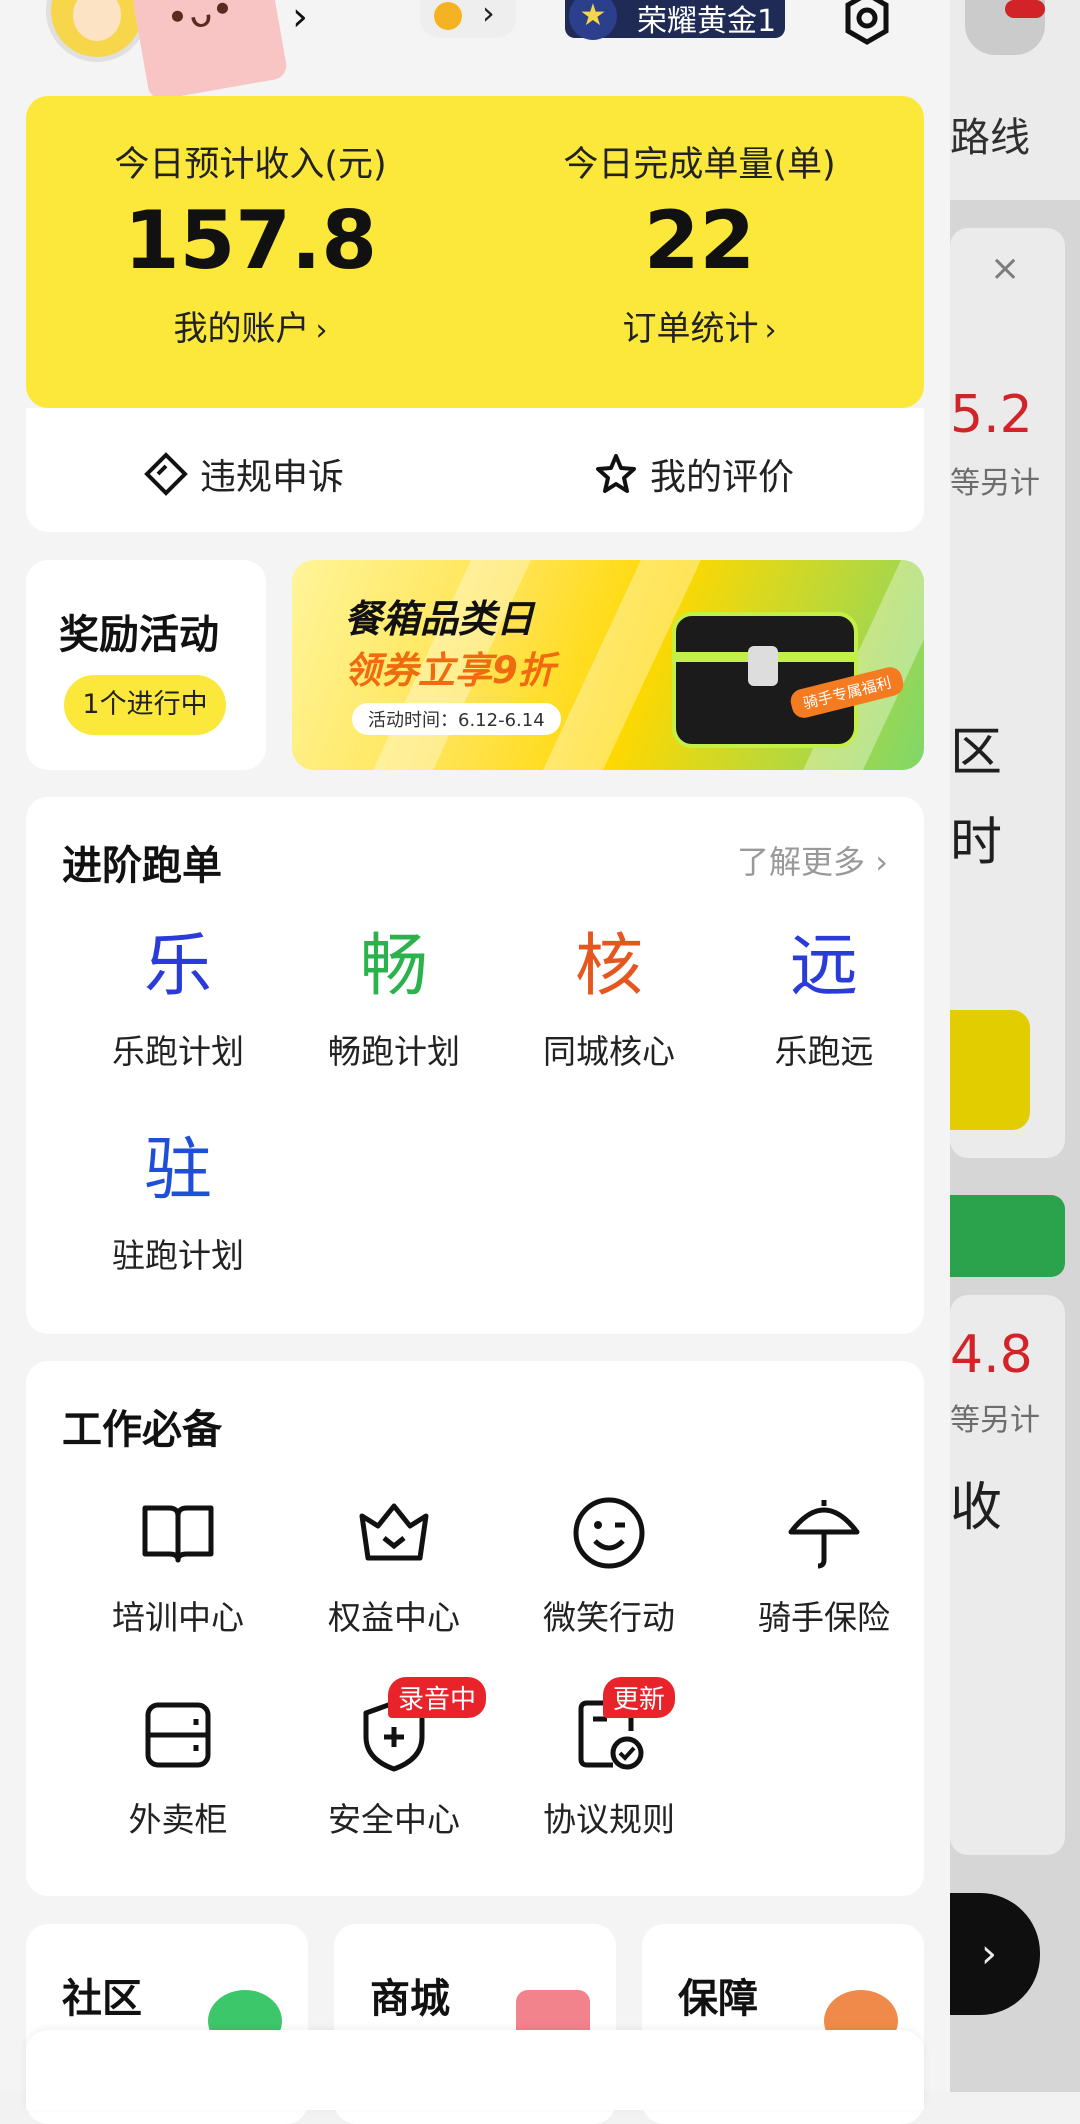 This screenshot has height=2124, width=1080. I want to click on delivery-locker: 外卖柜, so click(178, 1768).